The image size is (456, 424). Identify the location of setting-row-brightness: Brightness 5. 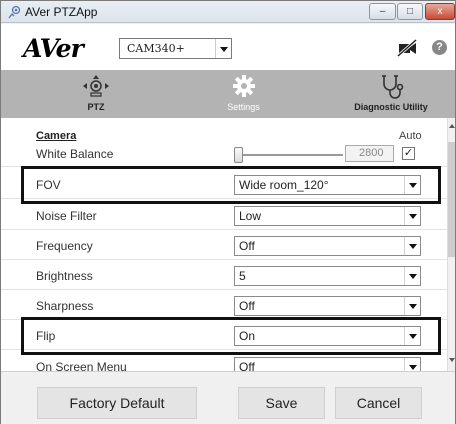
(224, 275).